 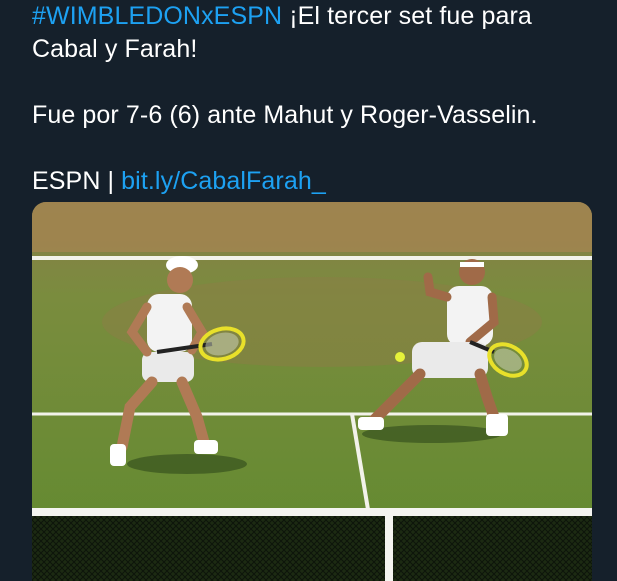 What do you see at coordinates (223, 181) in the screenshot?
I see `short-url-link: bit.ly/CabalFarah_` at bounding box center [223, 181].